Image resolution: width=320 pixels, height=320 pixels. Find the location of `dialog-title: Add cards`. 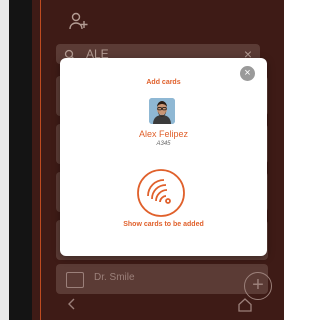

dialog-title: Add cards is located at coordinates (163, 82).